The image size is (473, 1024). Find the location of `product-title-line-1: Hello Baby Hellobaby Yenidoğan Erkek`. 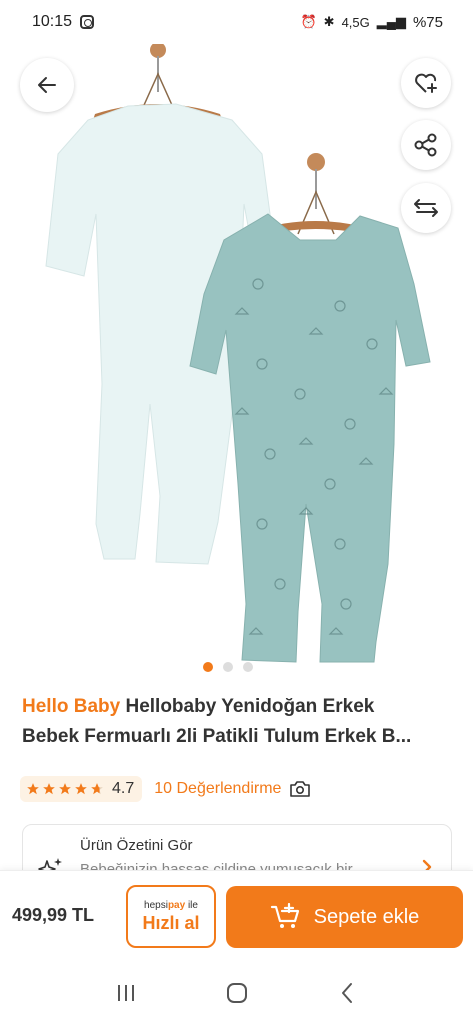

product-title-line-1: Hello Baby Hellobaby Yenidoğan Erkek is located at coordinates (237, 707).